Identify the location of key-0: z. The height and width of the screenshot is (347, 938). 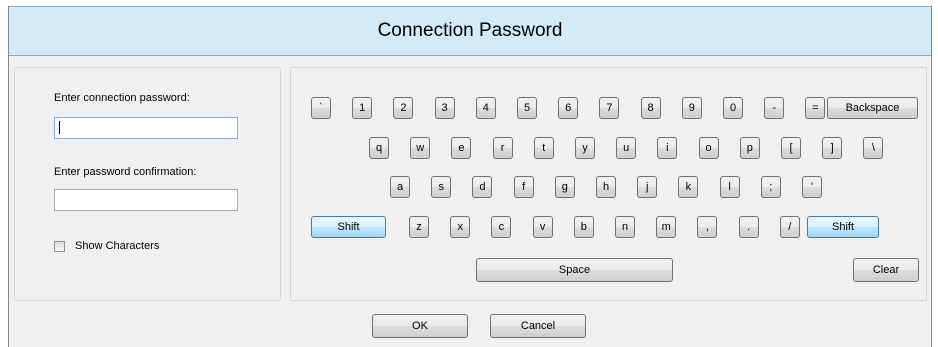
(419, 227).